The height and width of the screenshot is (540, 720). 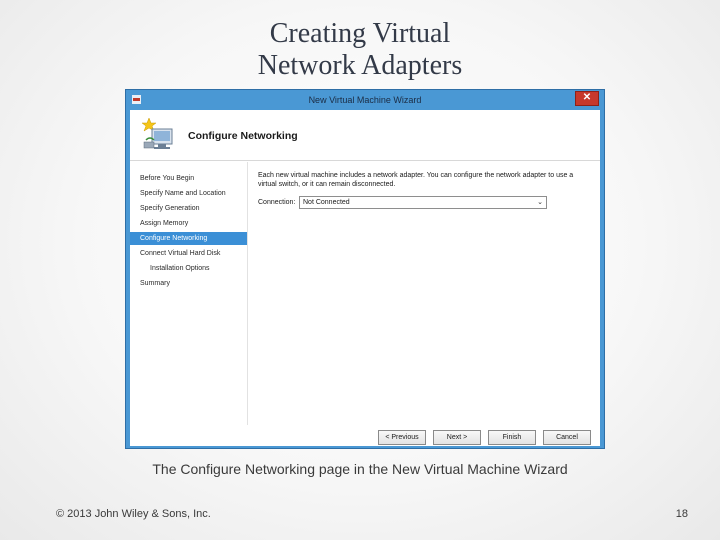 What do you see at coordinates (423, 202) in the screenshot?
I see `connection-dropdown: Not Connected ⌄` at bounding box center [423, 202].